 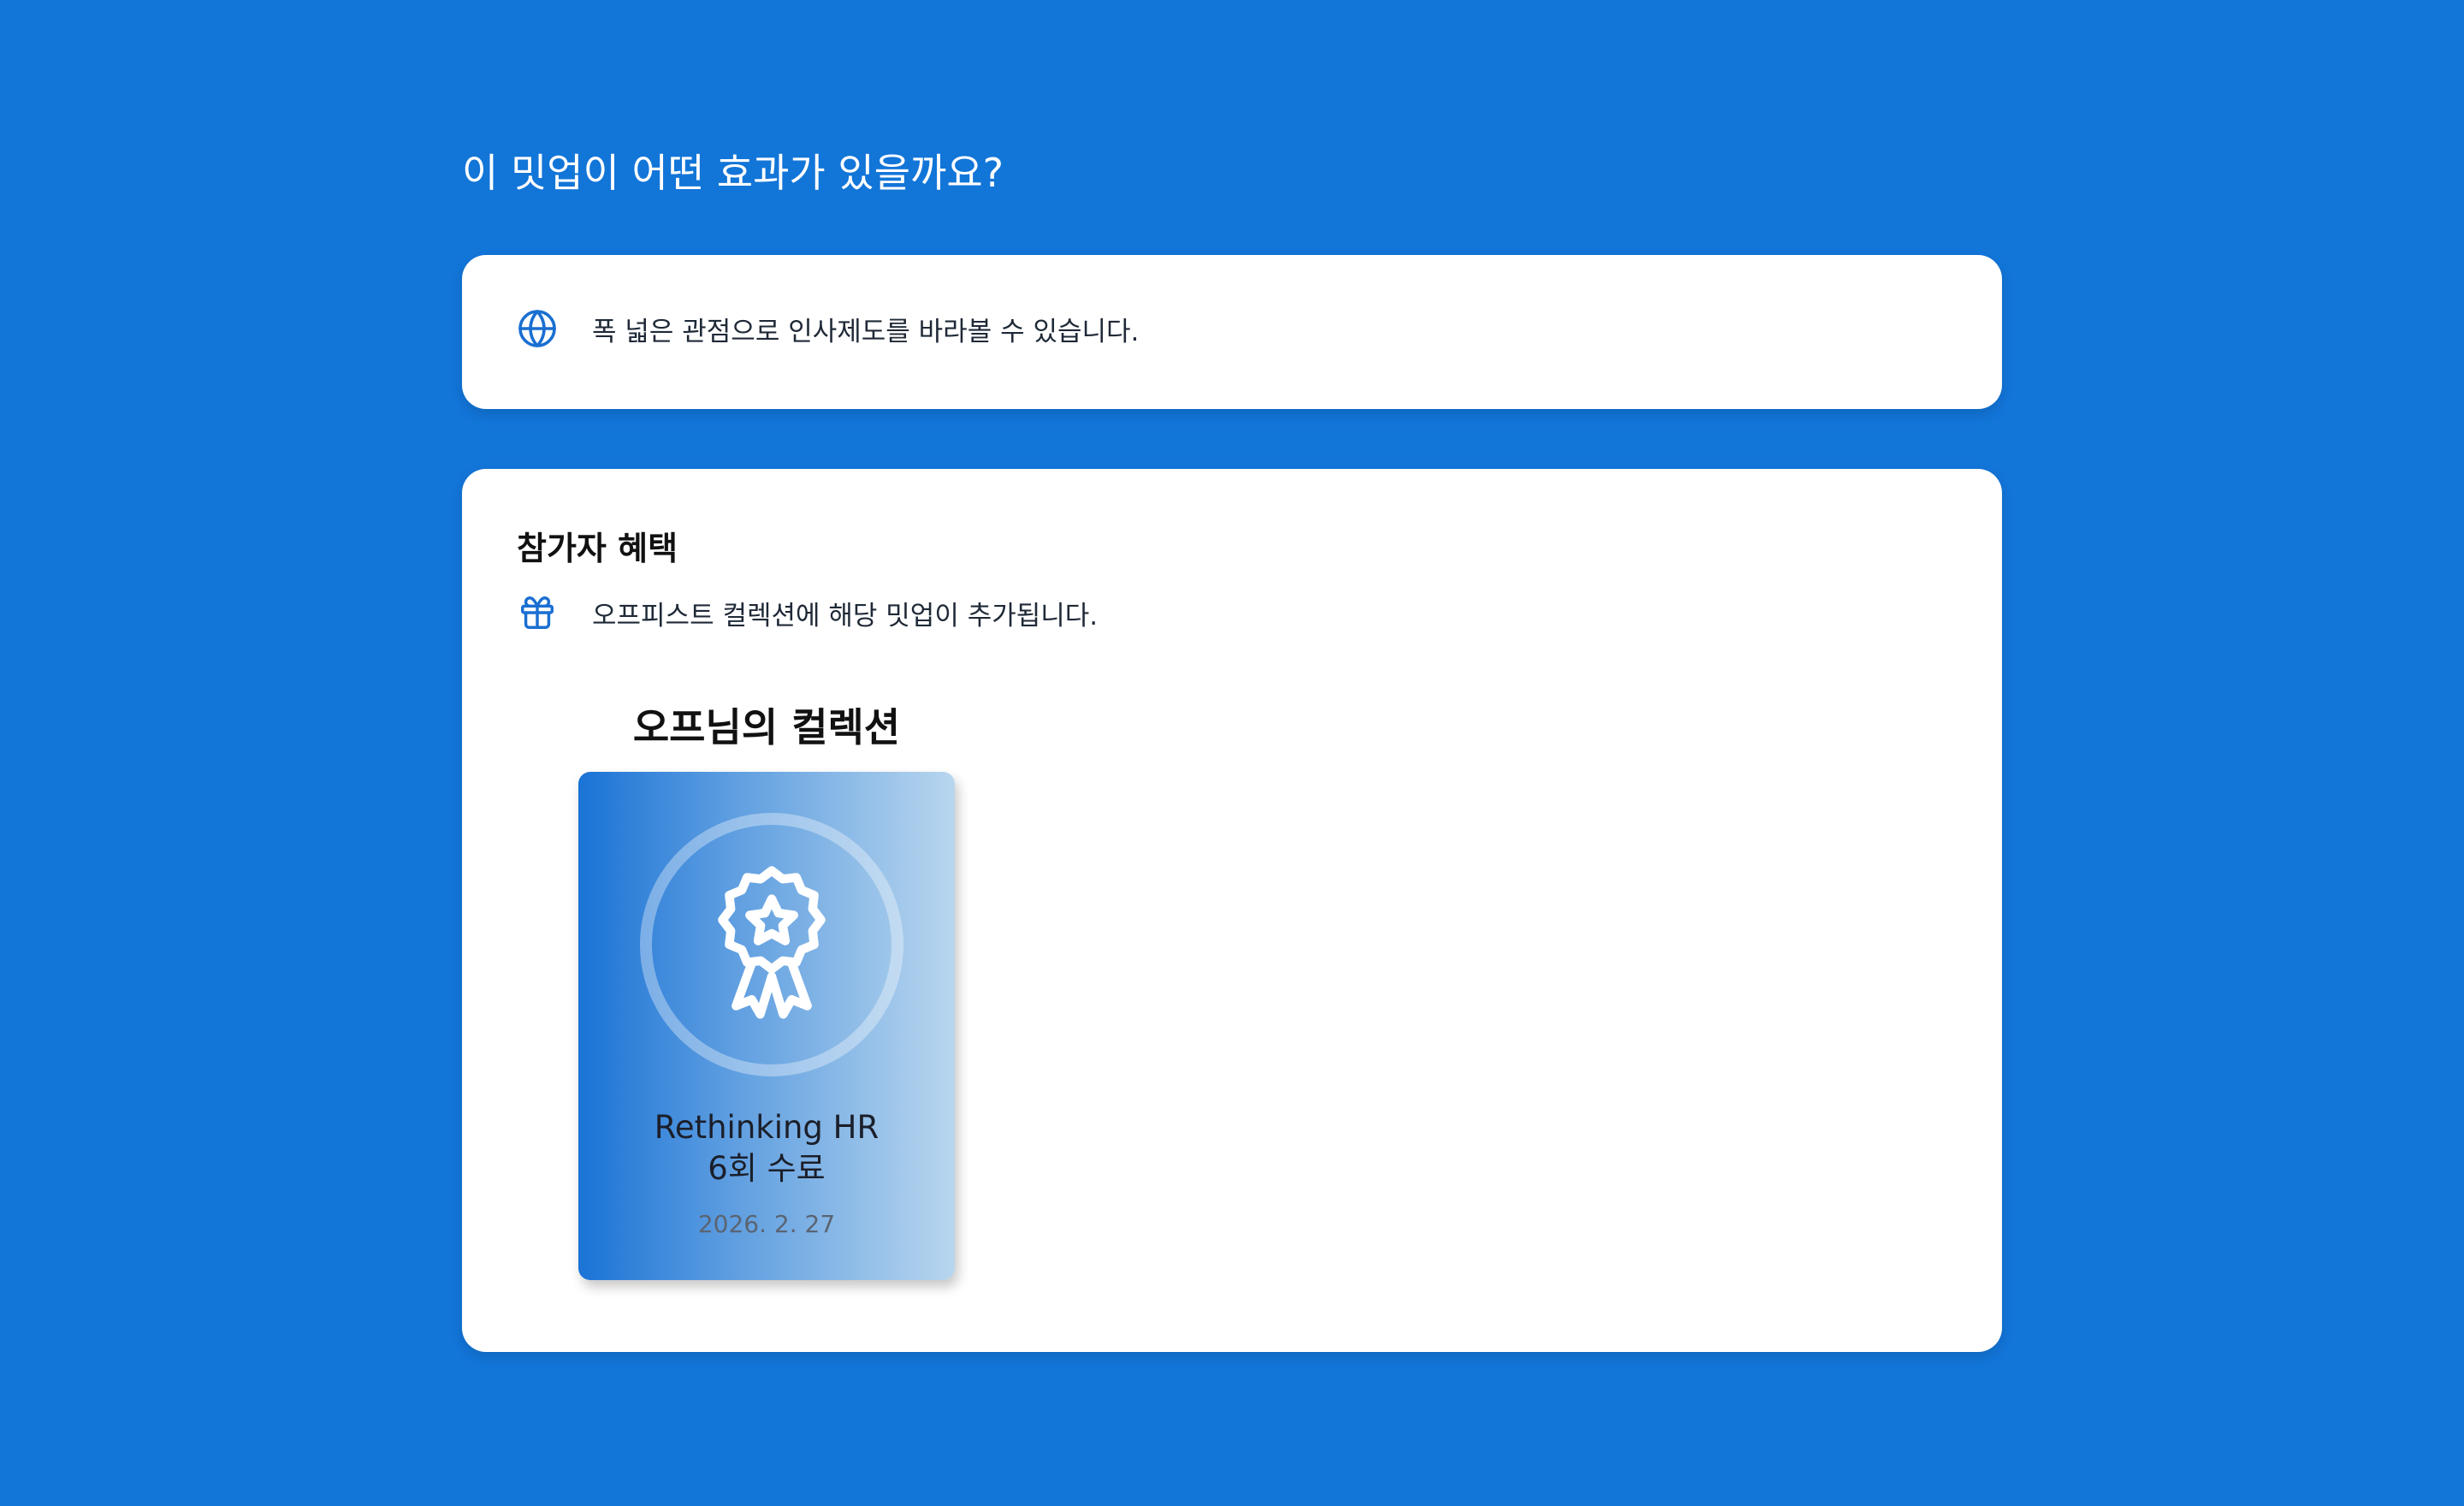 I want to click on award-icon, so click(x=772, y=944).